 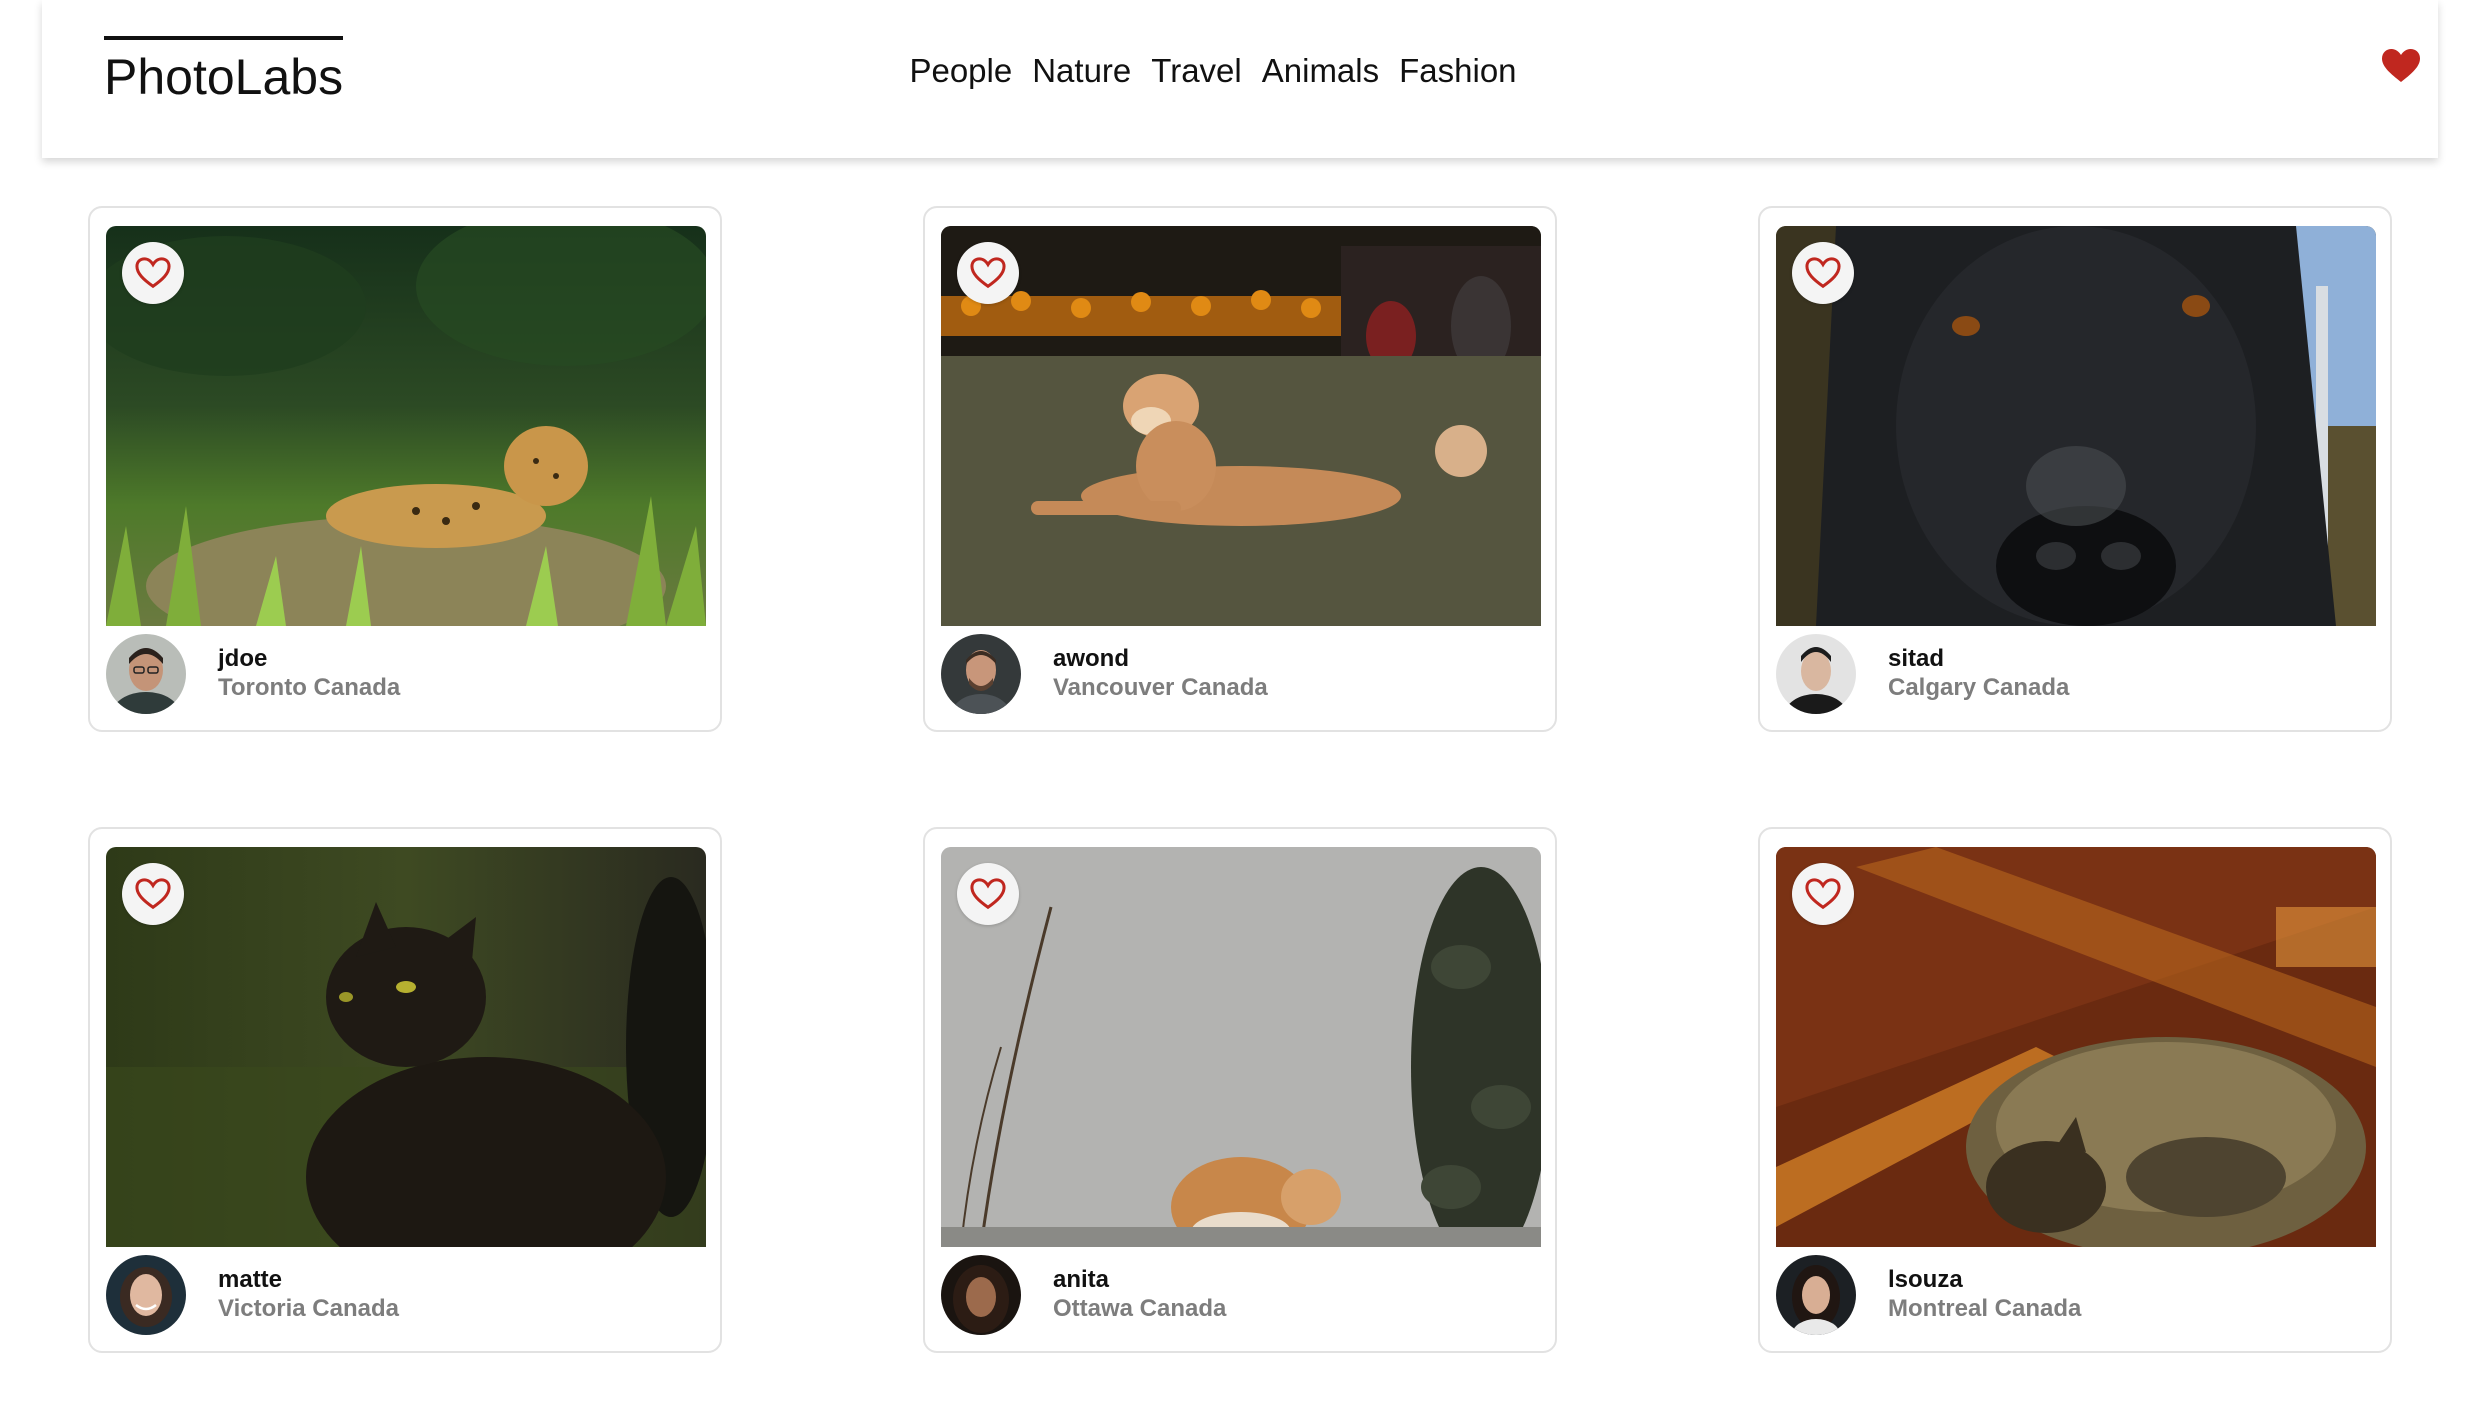 What do you see at coordinates (309, 673) in the screenshot?
I see `photo-user-details: jdoe Toronto Canada` at bounding box center [309, 673].